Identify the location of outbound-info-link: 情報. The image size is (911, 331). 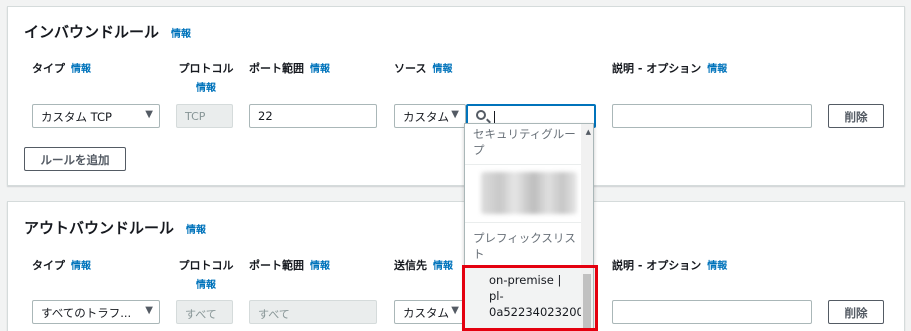
(196, 230).